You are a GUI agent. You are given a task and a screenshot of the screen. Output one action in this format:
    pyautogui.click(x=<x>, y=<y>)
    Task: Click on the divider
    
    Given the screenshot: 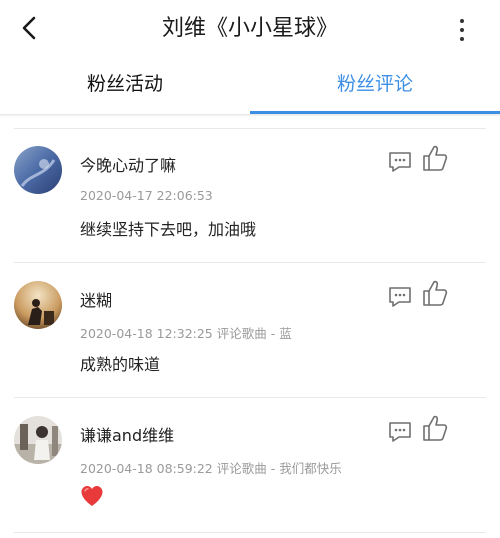 What is the action you would take?
    pyautogui.click(x=250, y=532)
    